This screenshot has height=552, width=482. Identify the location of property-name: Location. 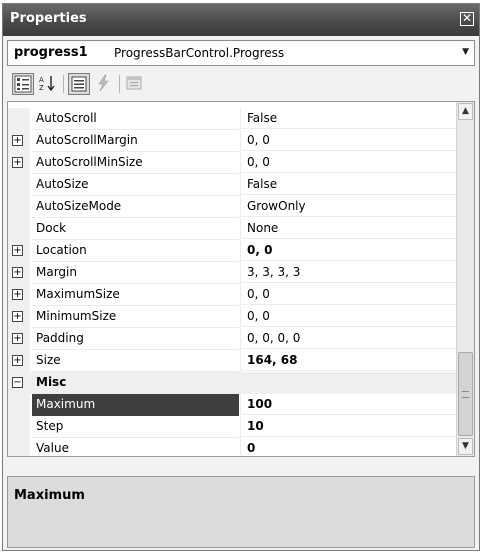
(135, 251).